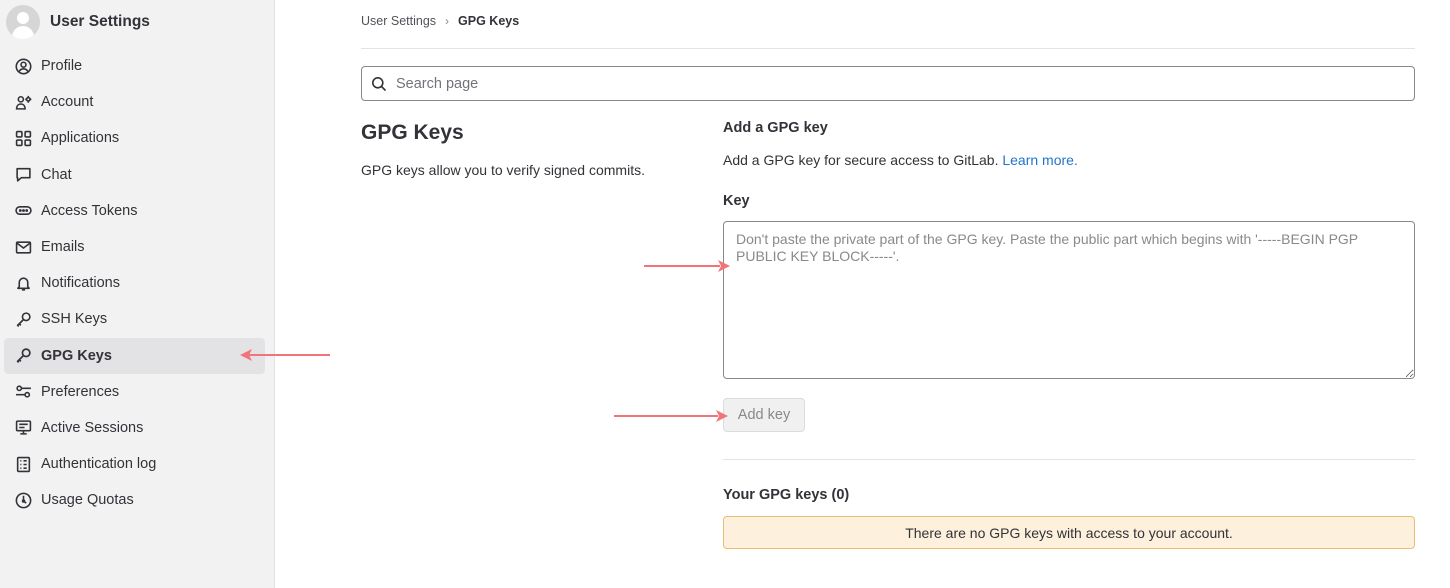 This screenshot has height=588, width=1450. Describe the element at coordinates (134, 319) in the screenshot. I see `sidebar-item-ssh-keys: SSH Keys` at that location.